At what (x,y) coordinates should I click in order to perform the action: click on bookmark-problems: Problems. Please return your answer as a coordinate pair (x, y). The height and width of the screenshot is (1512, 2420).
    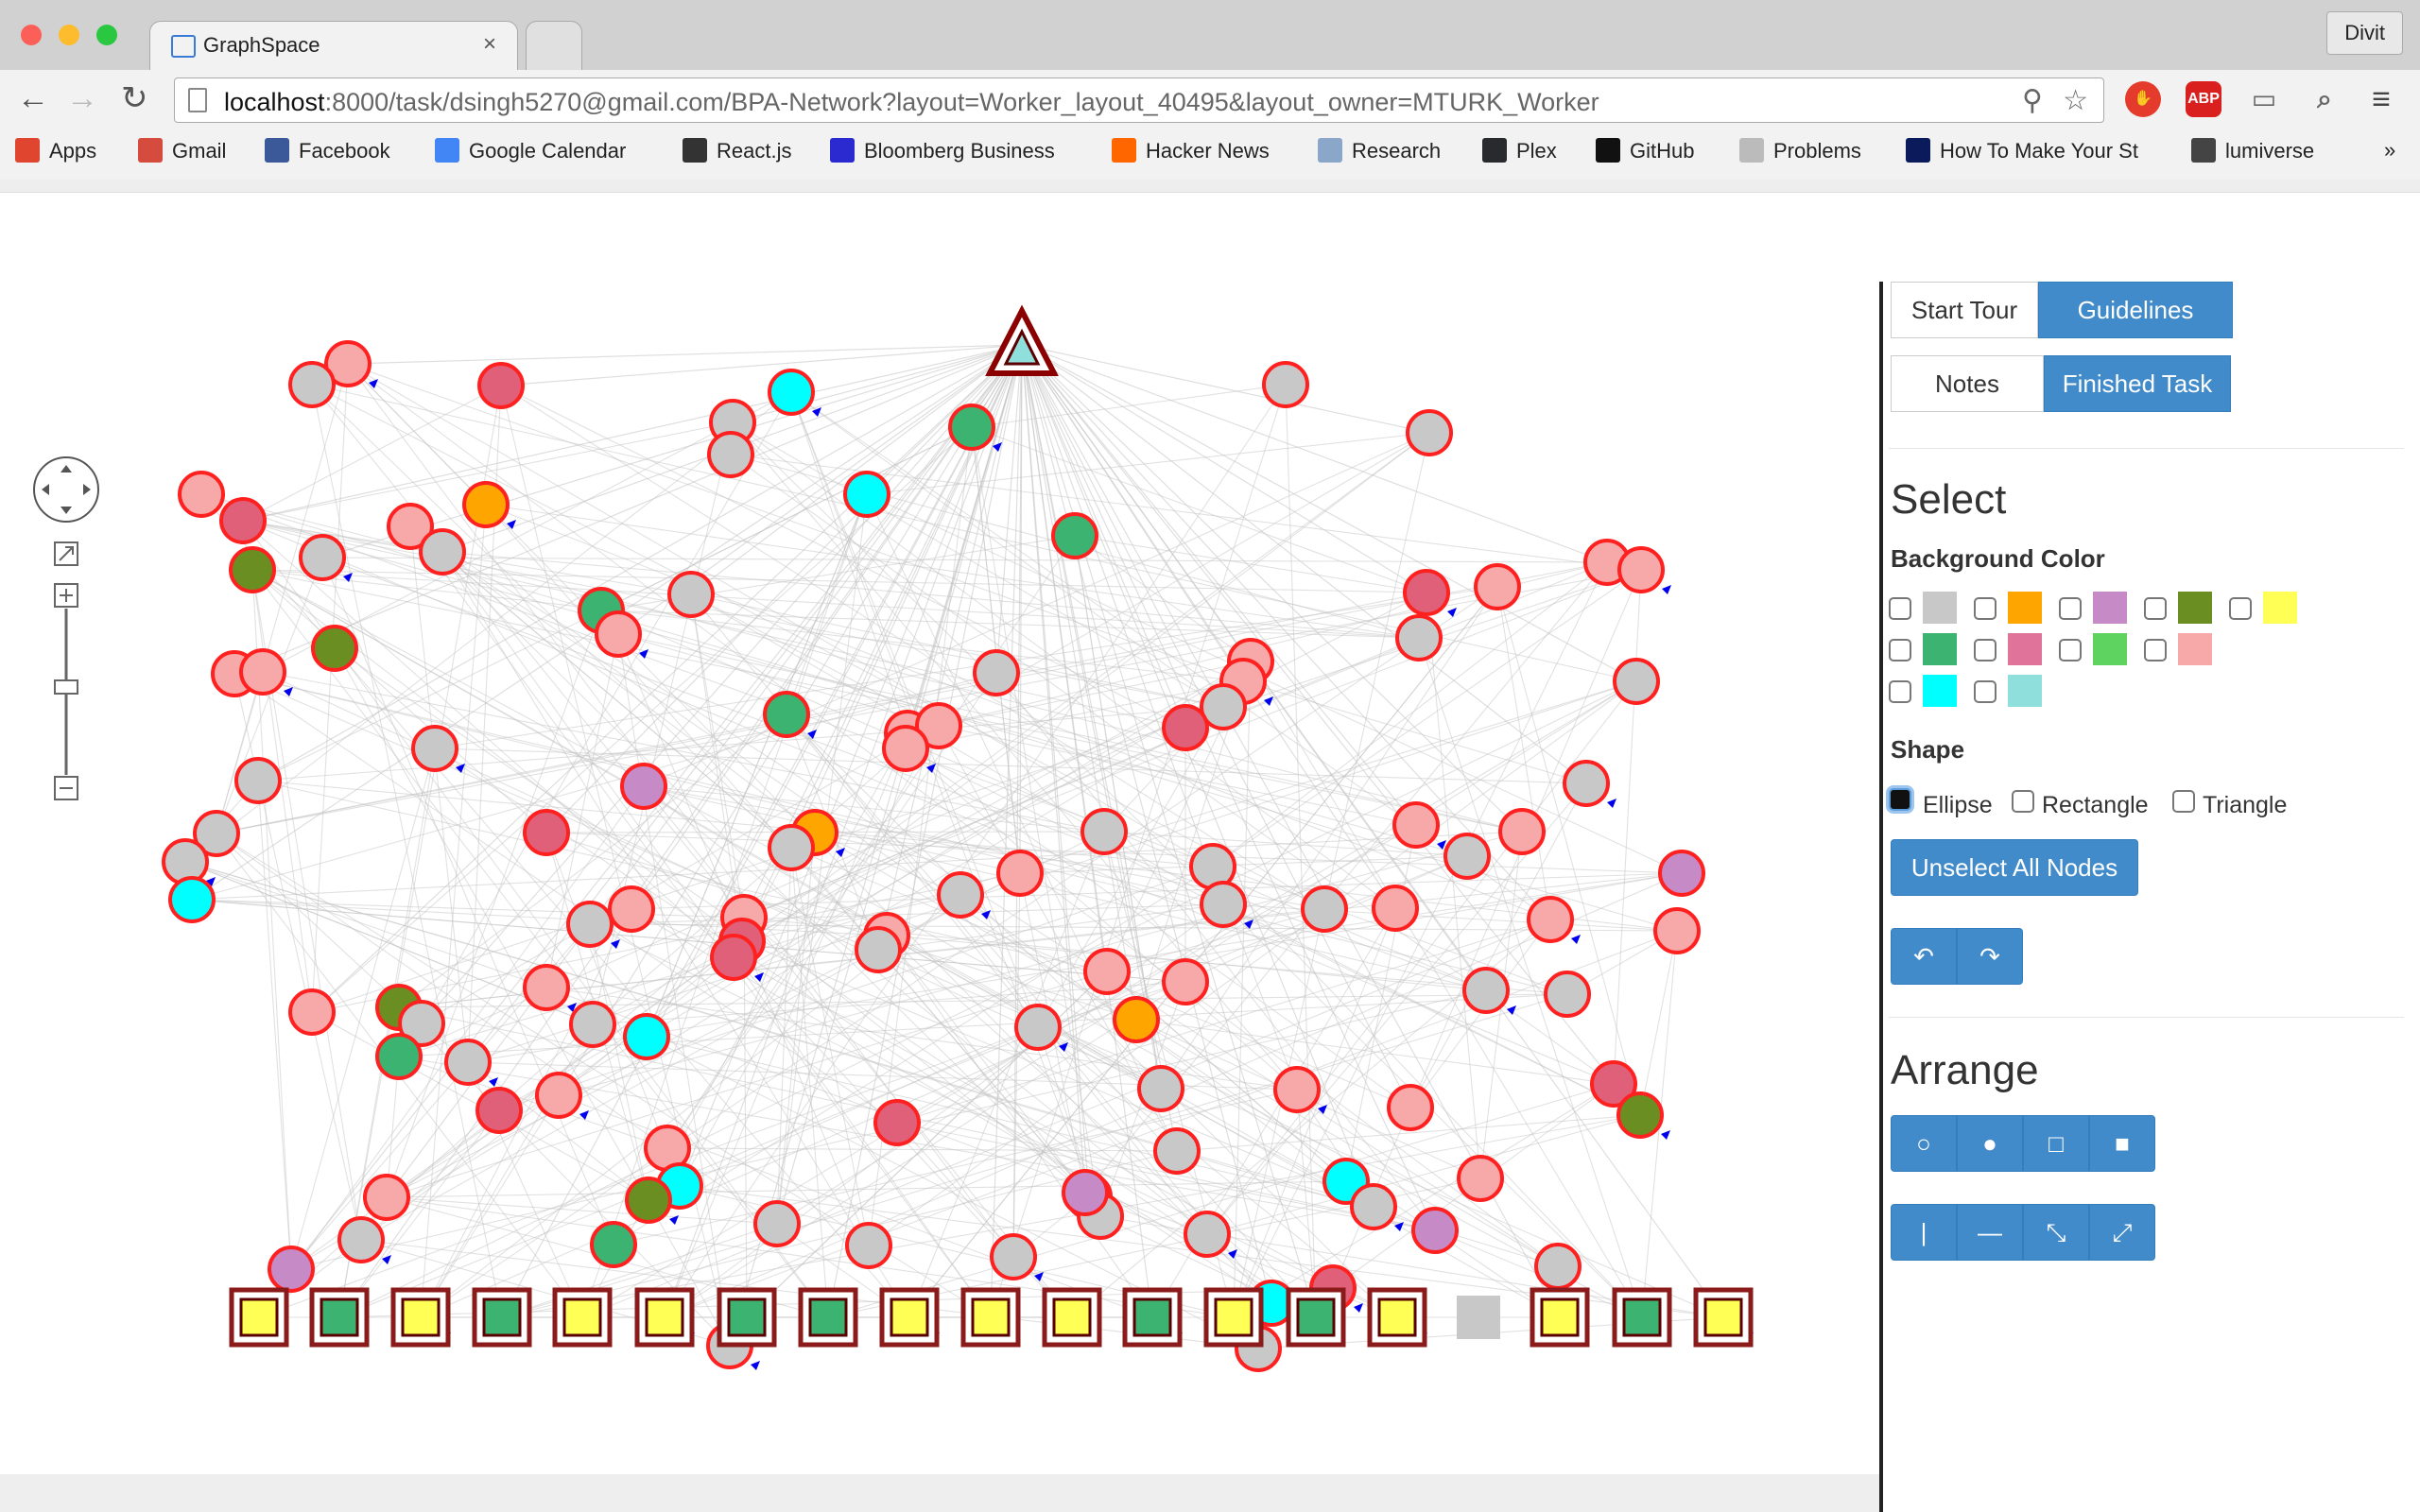
    Looking at the image, I should click on (1800, 150).